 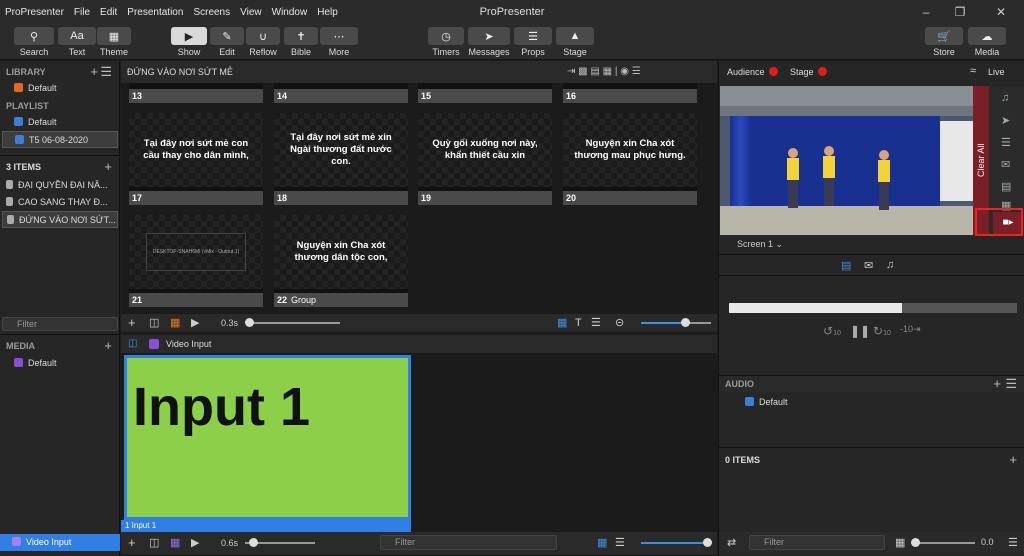 What do you see at coordinates (1005, 164) in the screenshot?
I see `announcement-layer-icon: ✉` at bounding box center [1005, 164].